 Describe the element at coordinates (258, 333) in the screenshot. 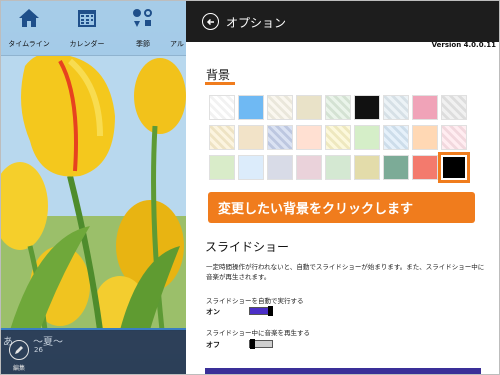

I see `music-label: スライドショー中に音楽を再生する` at that location.